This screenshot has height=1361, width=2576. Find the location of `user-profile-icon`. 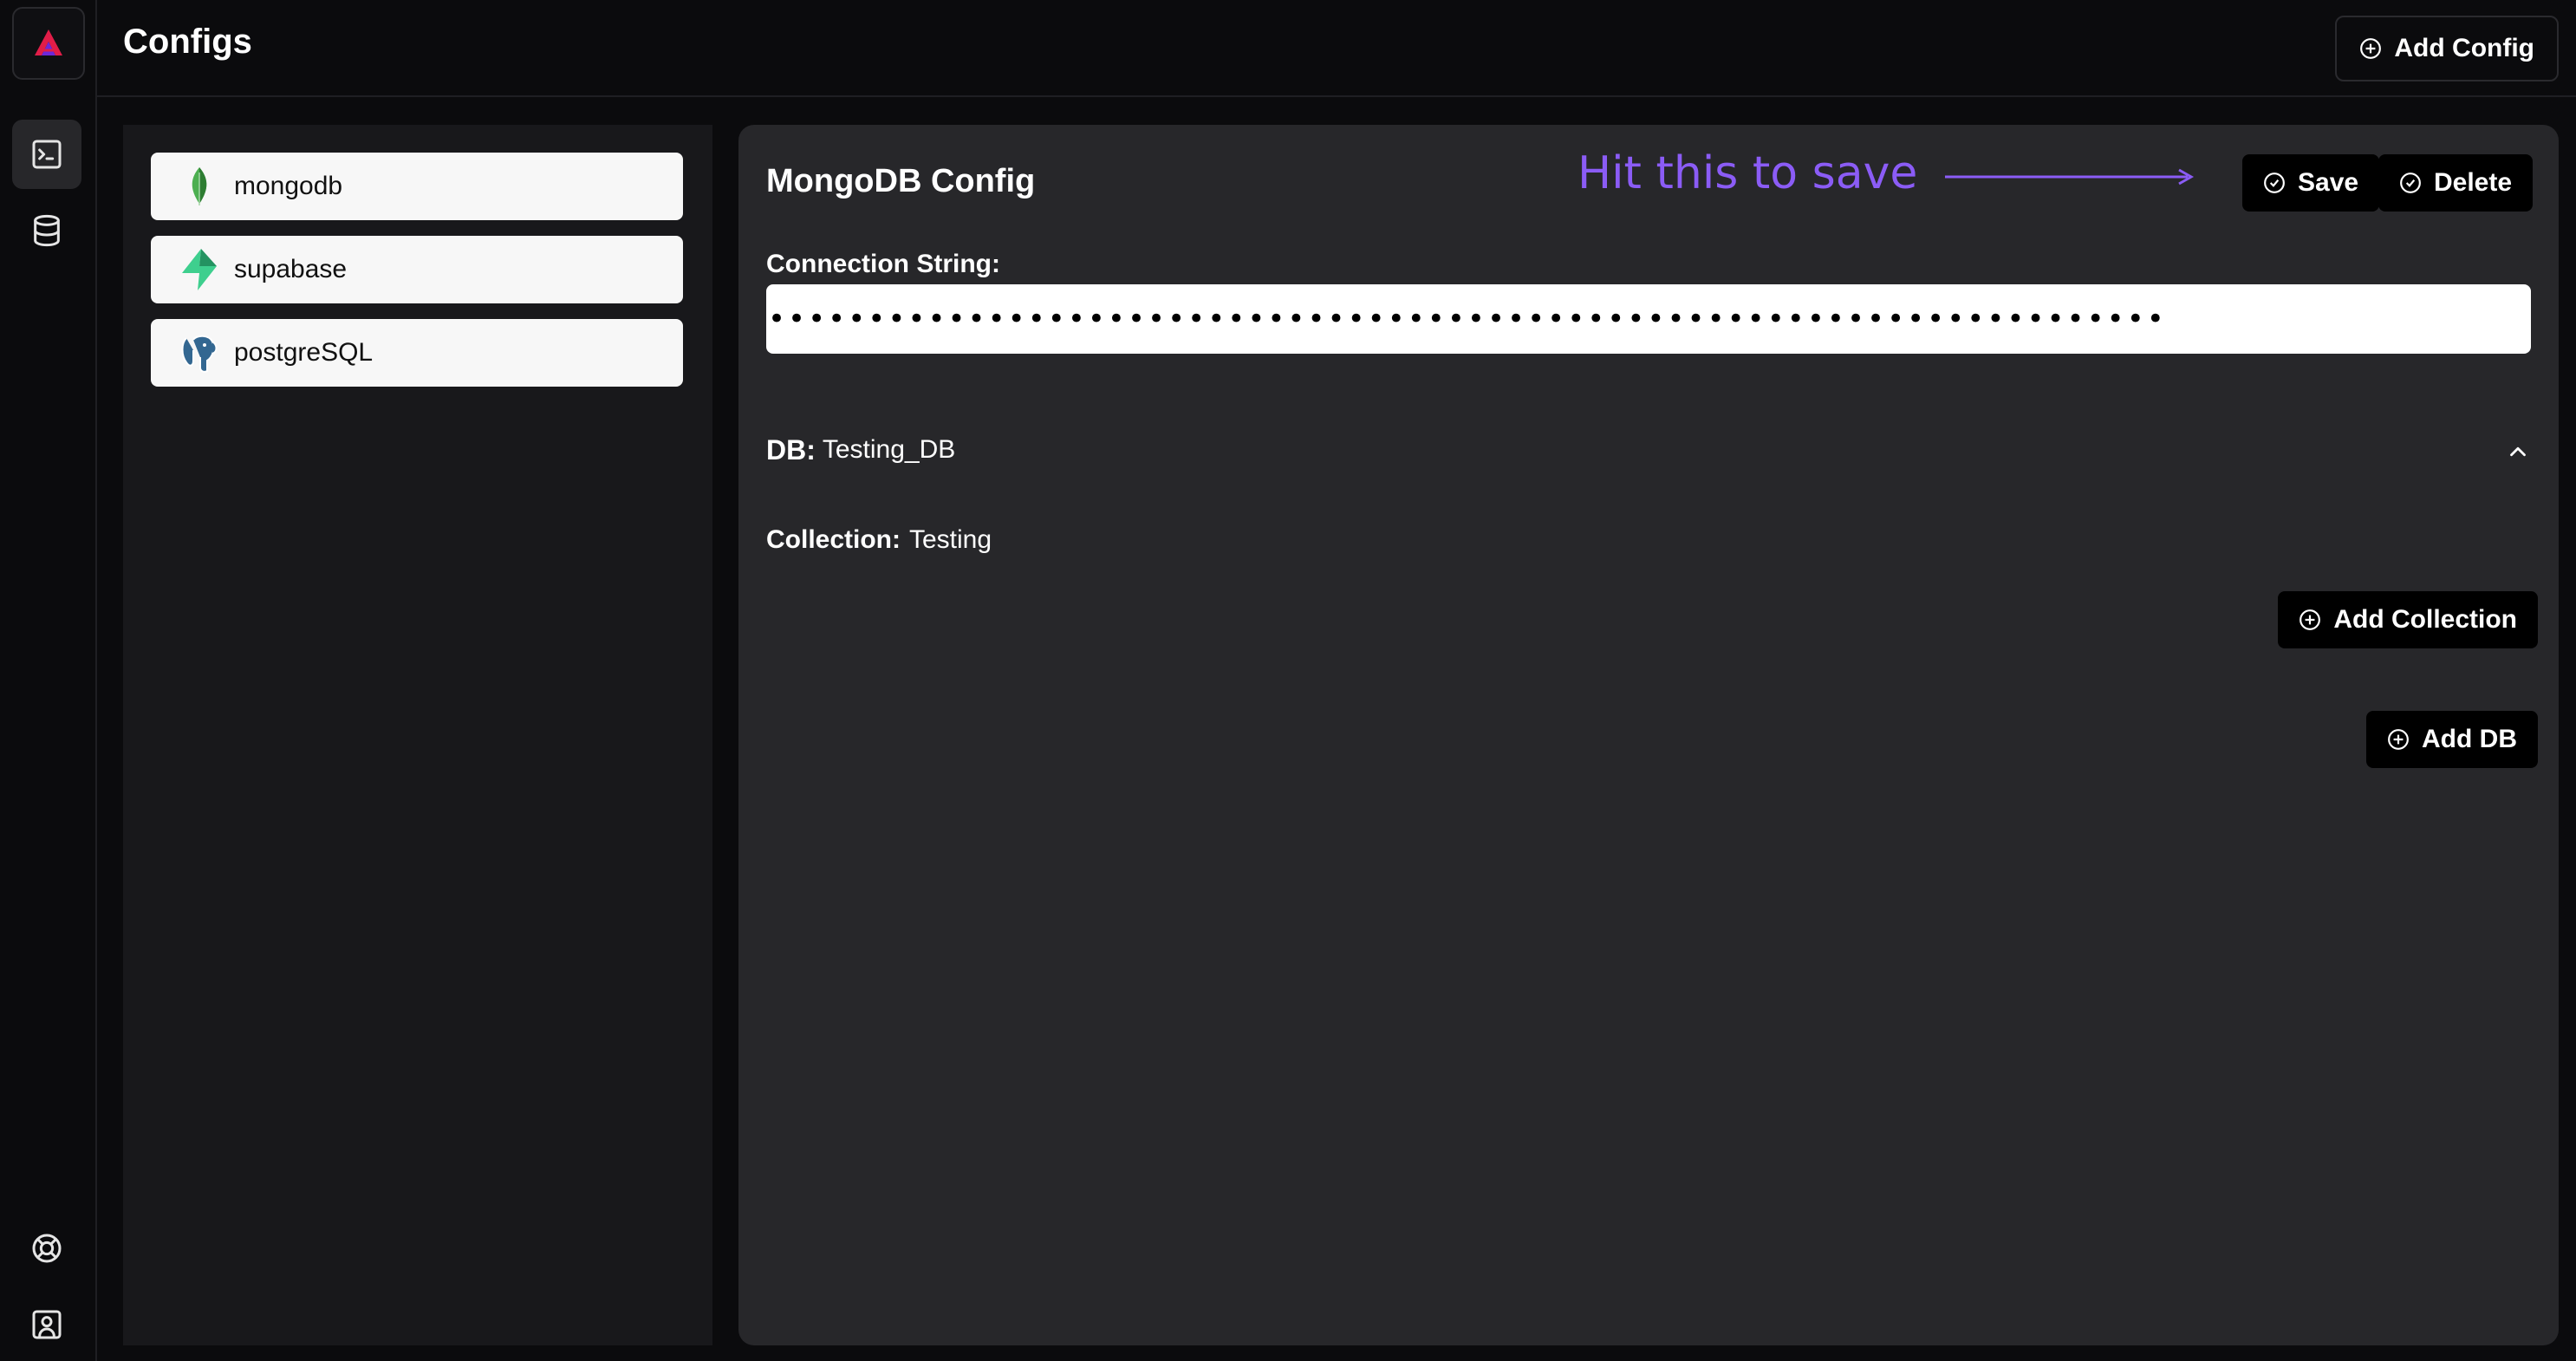

user-profile-icon is located at coordinates (47, 1325).